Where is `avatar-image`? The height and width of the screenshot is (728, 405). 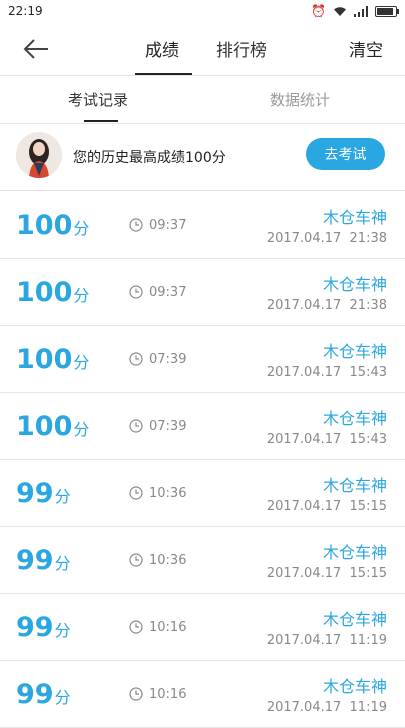 avatar-image is located at coordinates (39, 155).